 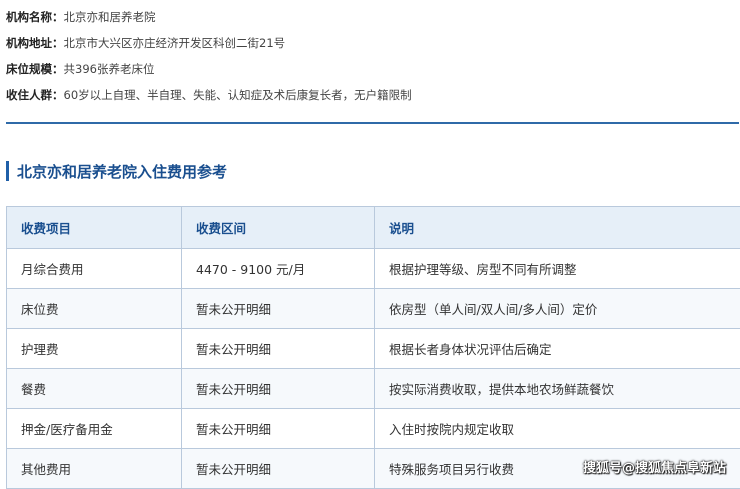 I want to click on table-cell: 护理费, so click(x=94, y=349).